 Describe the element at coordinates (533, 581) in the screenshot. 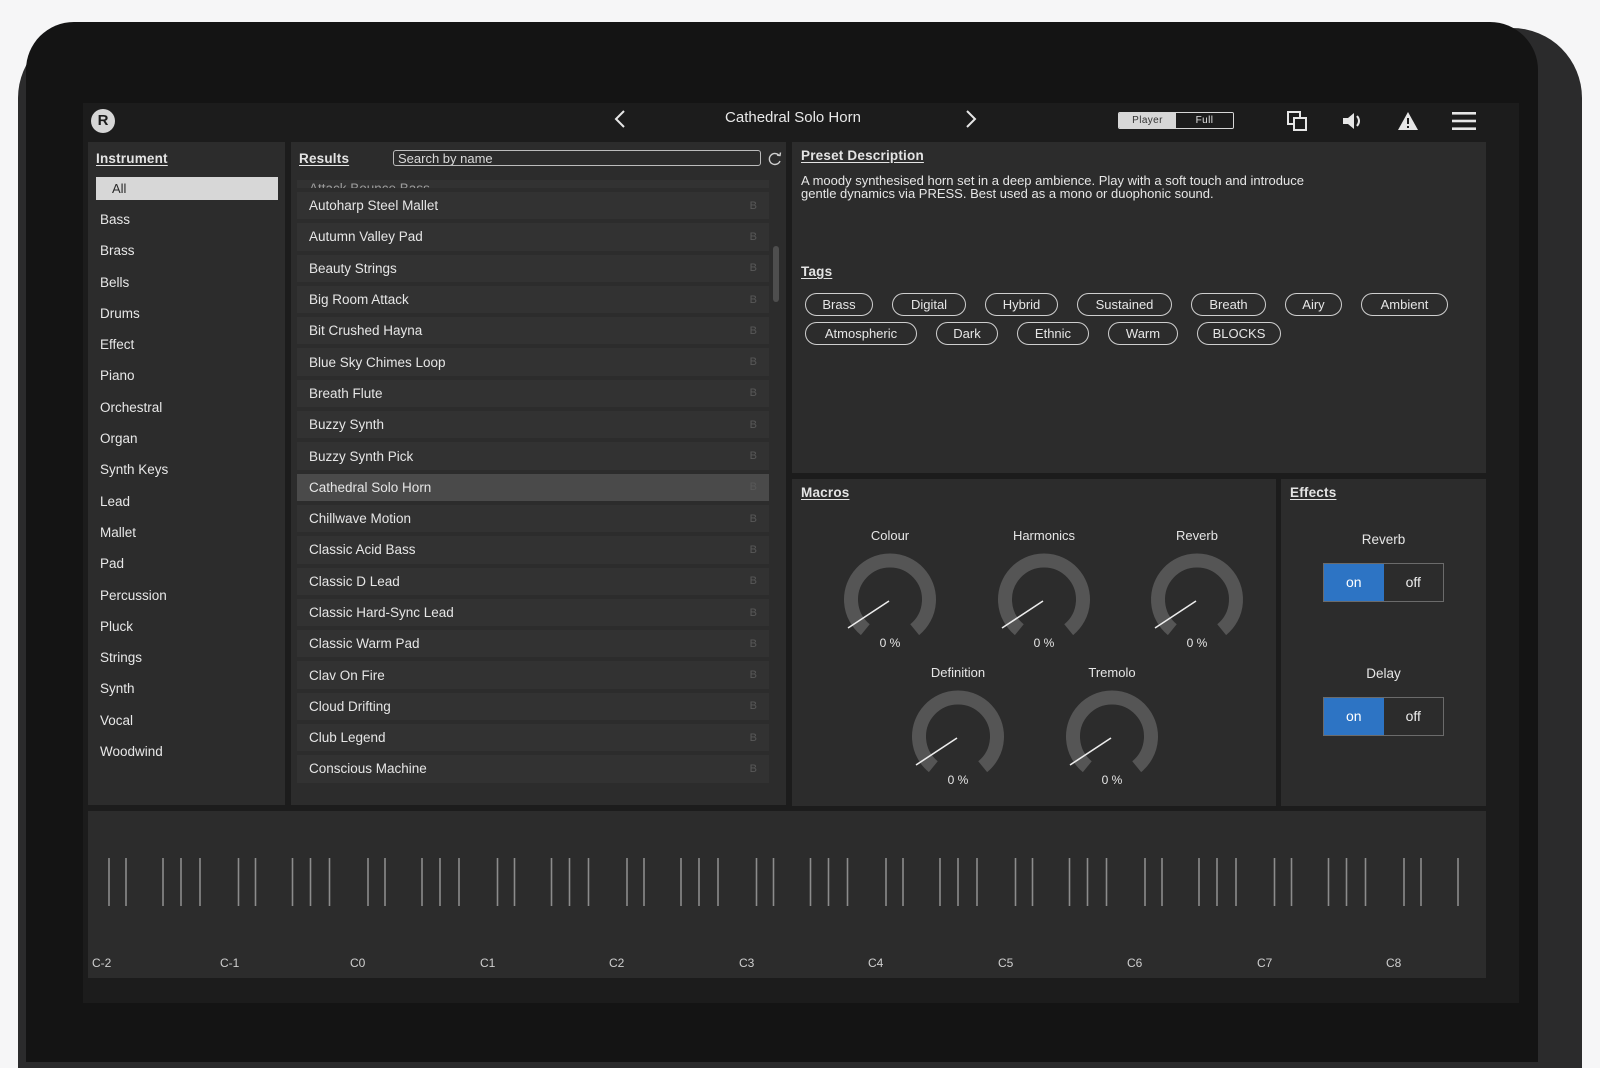

I see `result-row: Classic D Lead B` at that location.